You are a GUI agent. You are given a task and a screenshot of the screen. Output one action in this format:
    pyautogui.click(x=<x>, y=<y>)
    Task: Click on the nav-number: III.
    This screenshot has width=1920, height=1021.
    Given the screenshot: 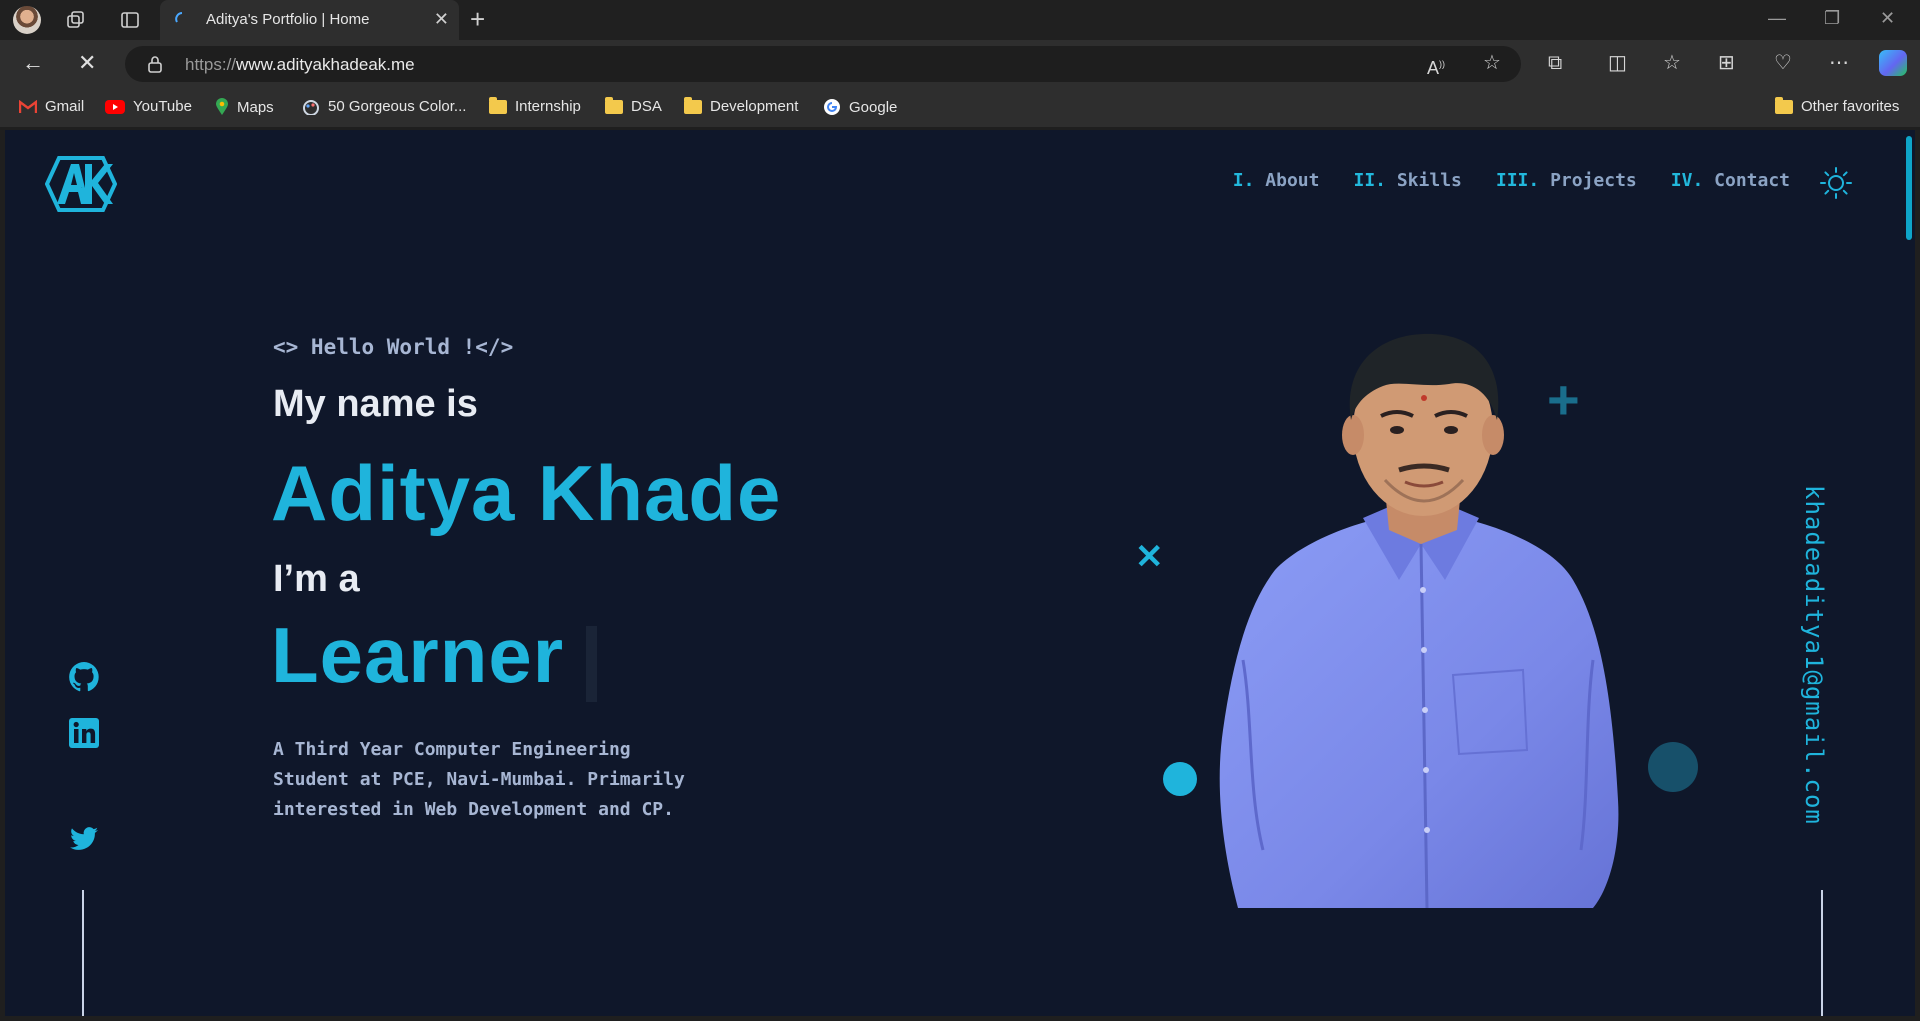 What is the action you would take?
    pyautogui.click(x=1517, y=180)
    